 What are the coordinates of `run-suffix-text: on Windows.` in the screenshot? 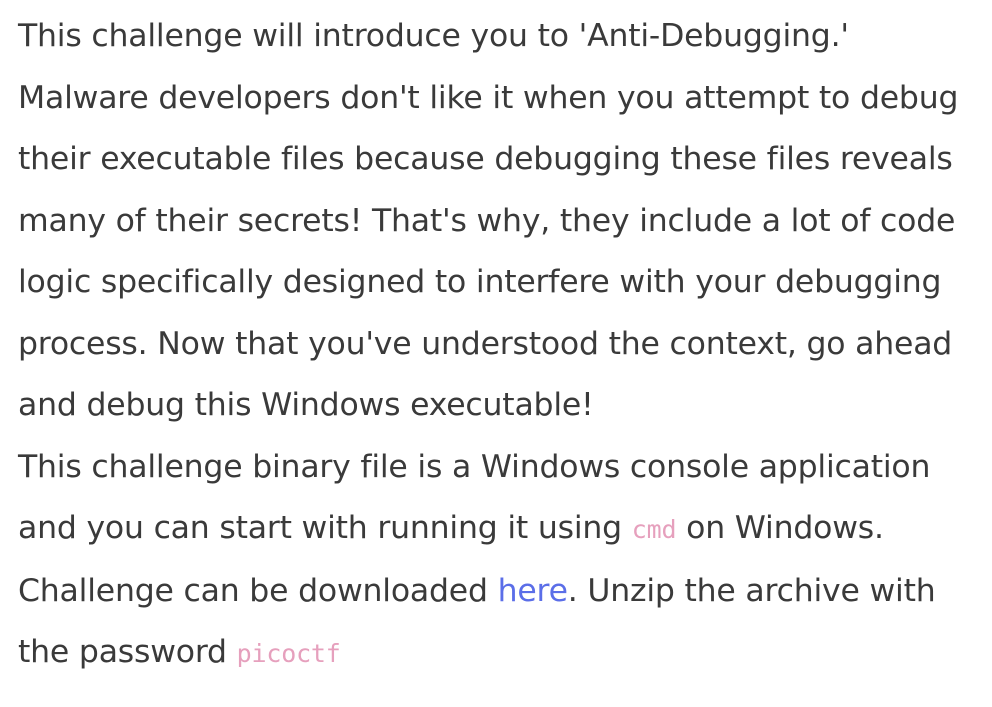 It's located at (780, 528).